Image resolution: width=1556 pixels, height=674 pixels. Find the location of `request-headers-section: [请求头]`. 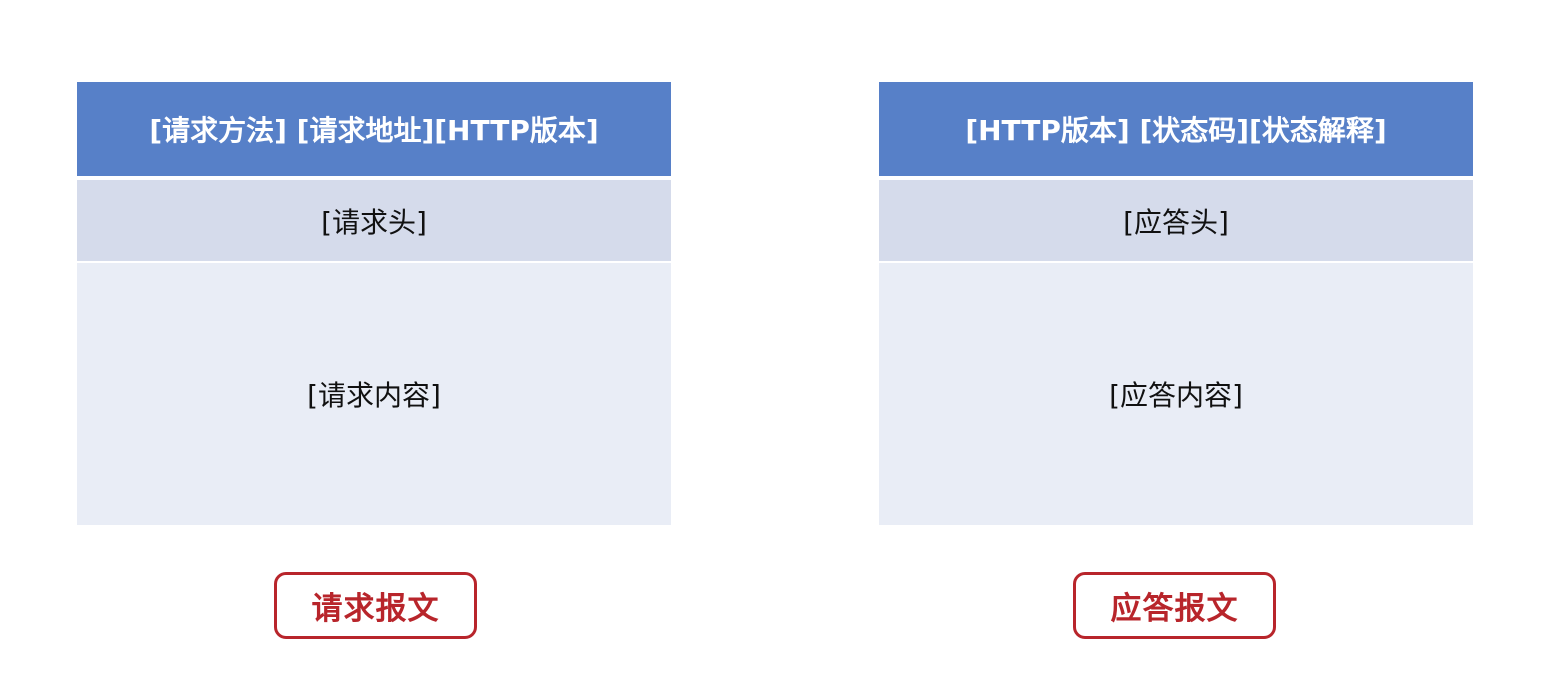

request-headers-section: [请求头] is located at coordinates (374, 220).